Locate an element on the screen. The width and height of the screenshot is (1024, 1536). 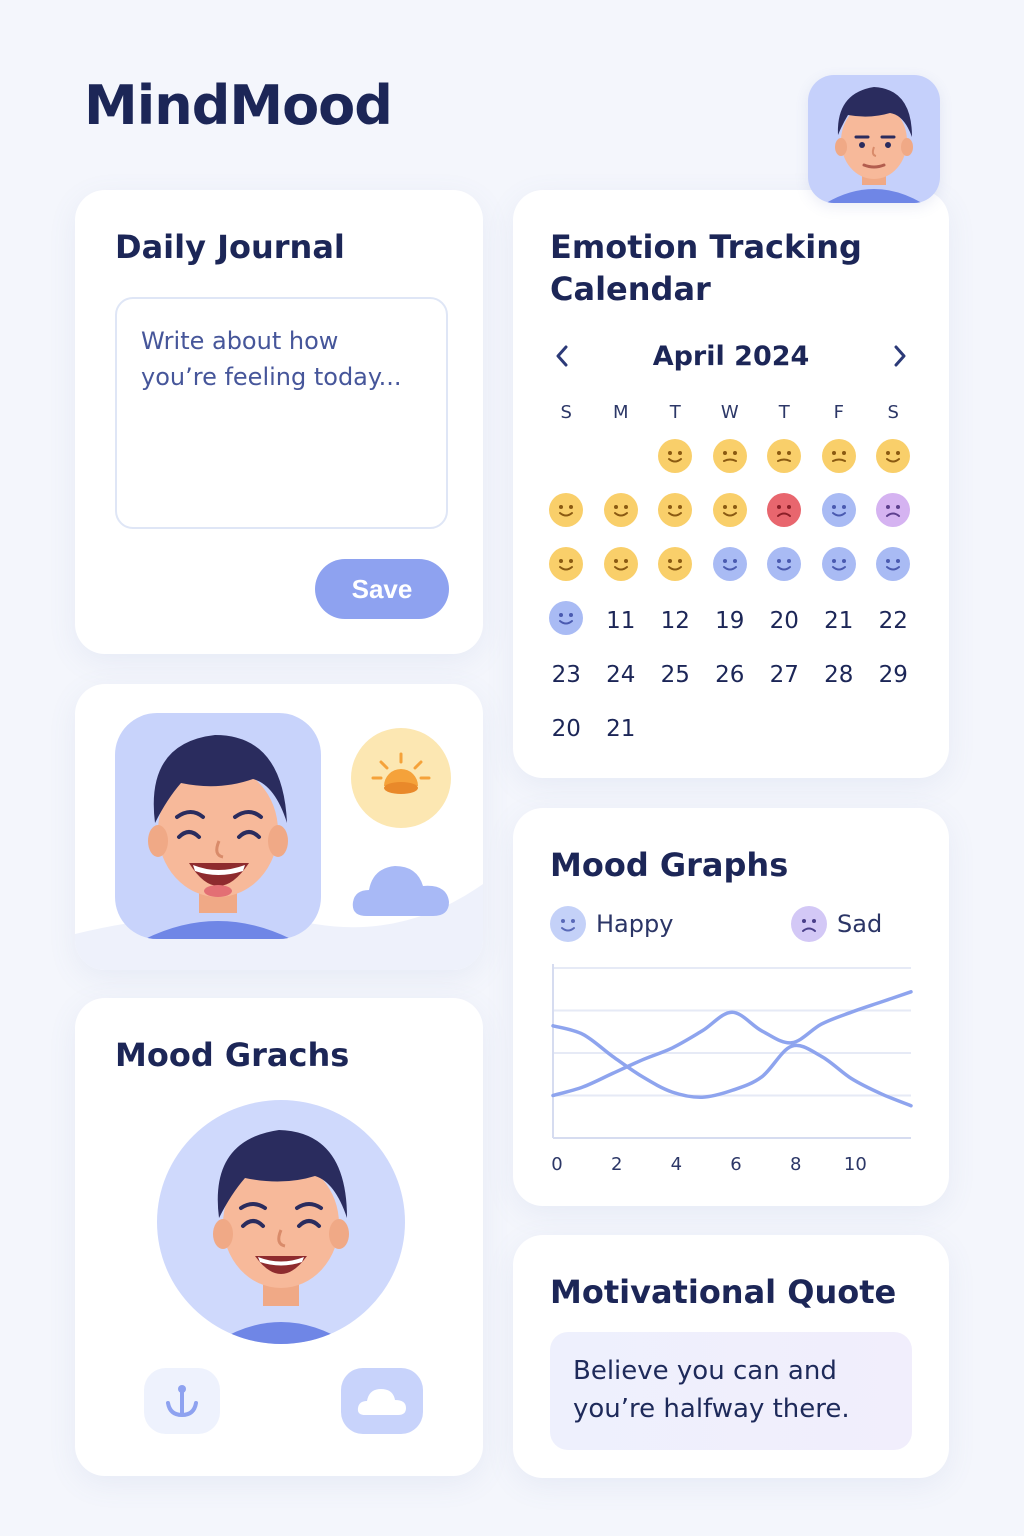
profile-avatar-illustration is located at coordinates (874, 145).